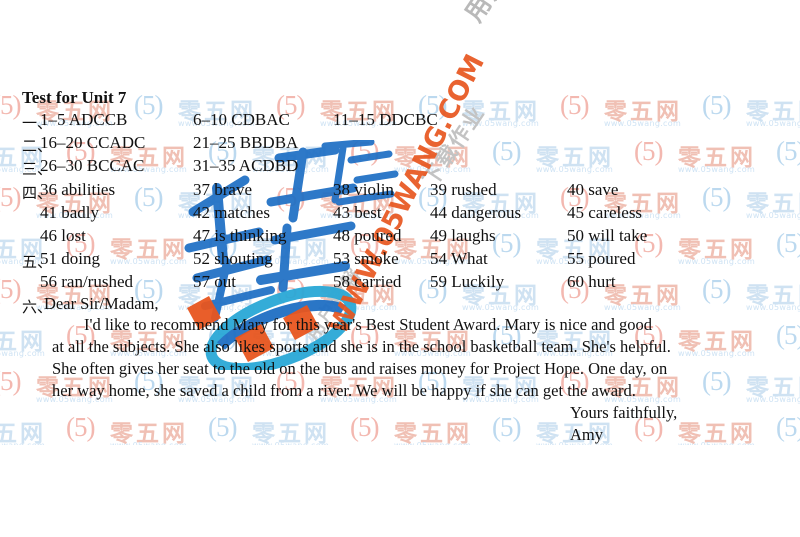 This screenshot has width=800, height=537. What do you see at coordinates (463, 235) in the screenshot?
I see `answer-cell: 49 laughs` at bounding box center [463, 235].